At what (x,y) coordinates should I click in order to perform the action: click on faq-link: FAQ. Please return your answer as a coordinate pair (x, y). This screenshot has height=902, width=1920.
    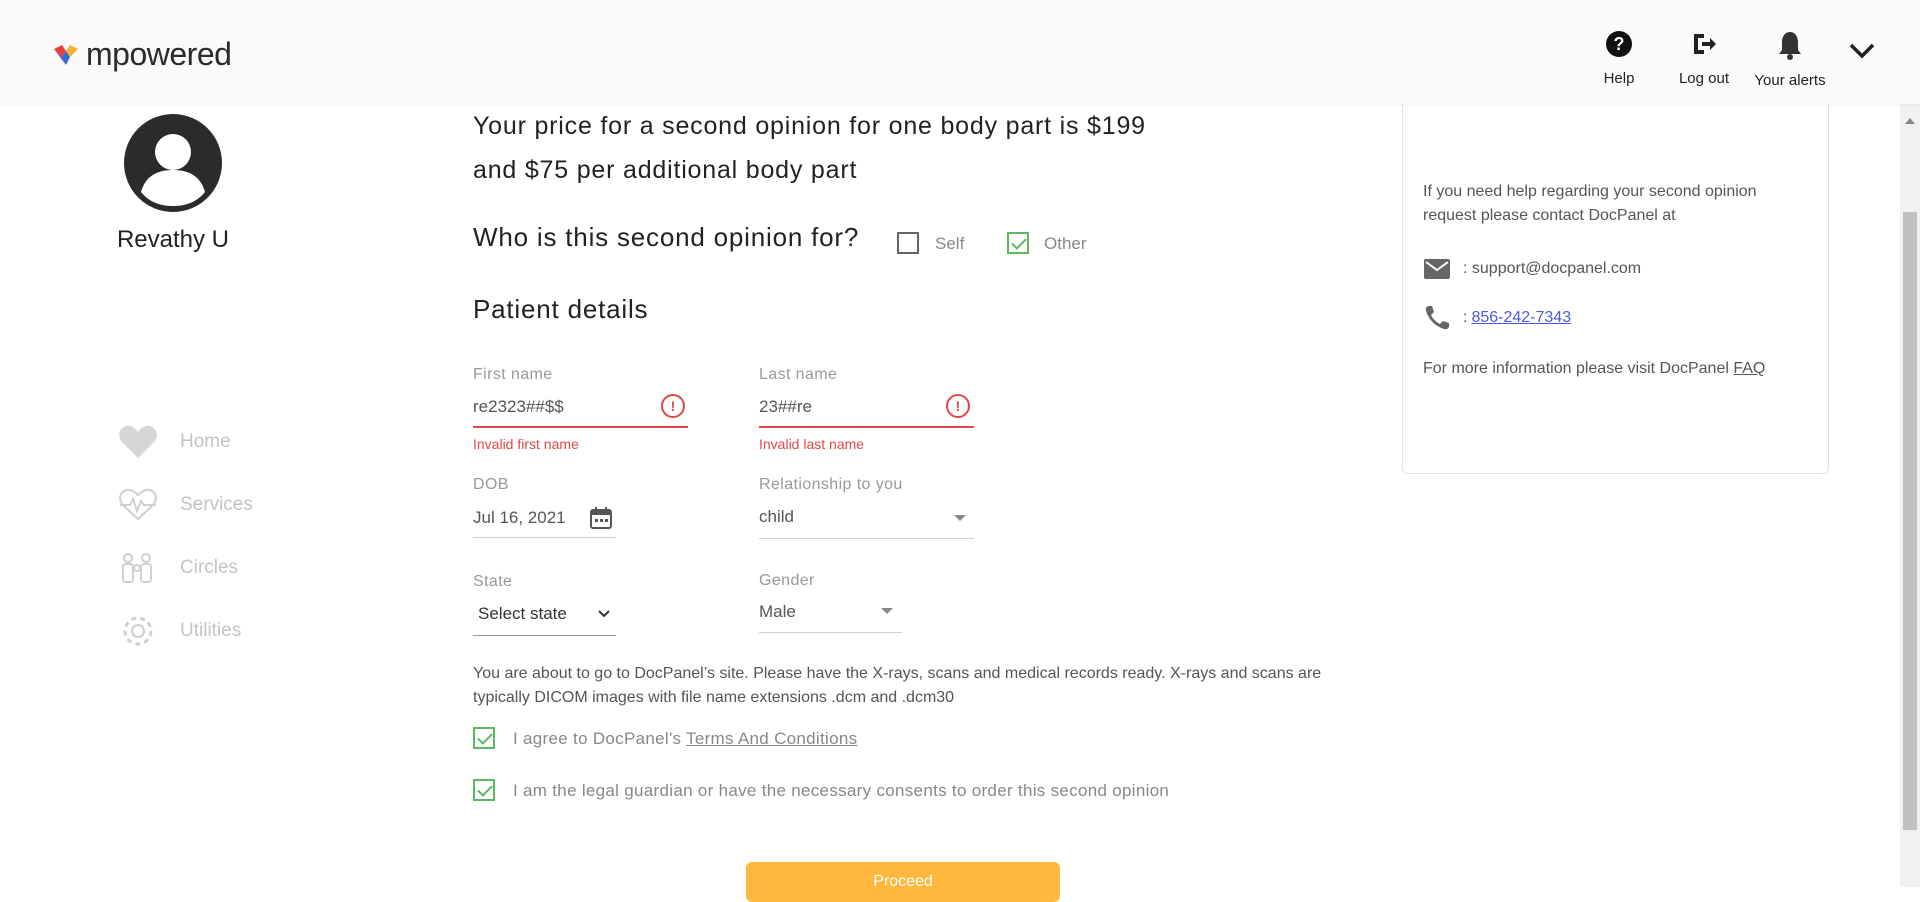
    Looking at the image, I should click on (1749, 368).